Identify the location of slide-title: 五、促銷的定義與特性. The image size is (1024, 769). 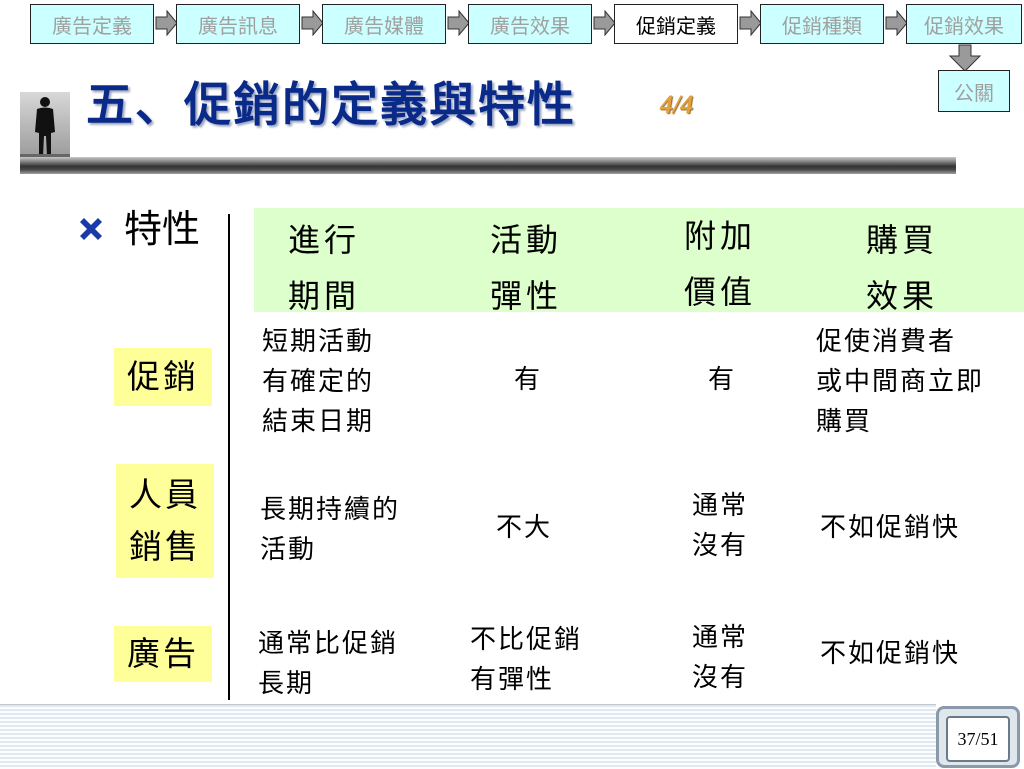
(331, 105).